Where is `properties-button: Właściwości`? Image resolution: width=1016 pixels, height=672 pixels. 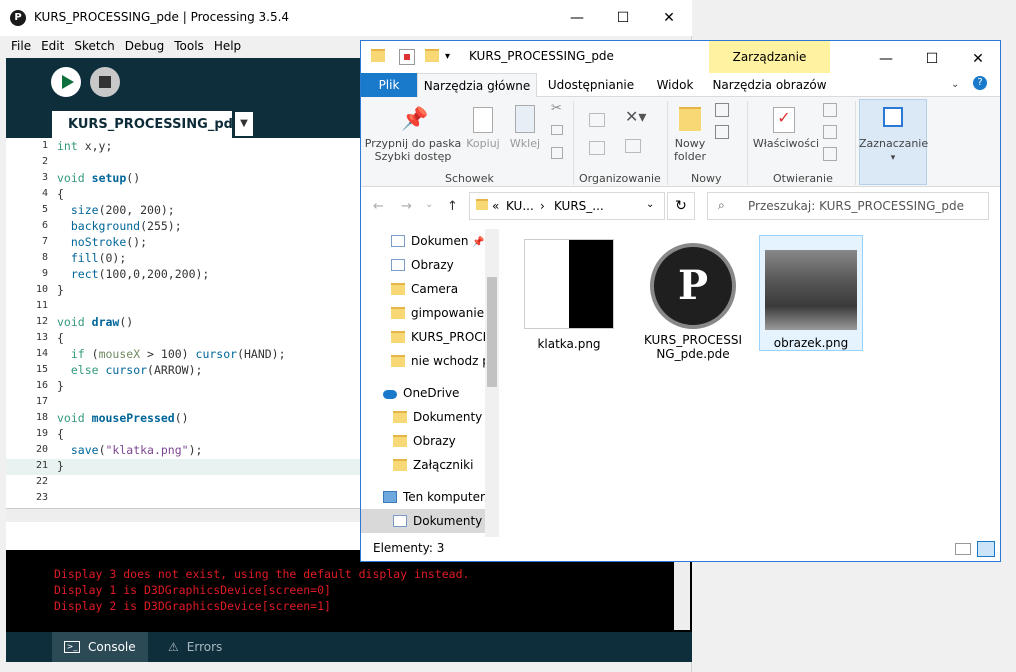 properties-button: Właściwości is located at coordinates (786, 143).